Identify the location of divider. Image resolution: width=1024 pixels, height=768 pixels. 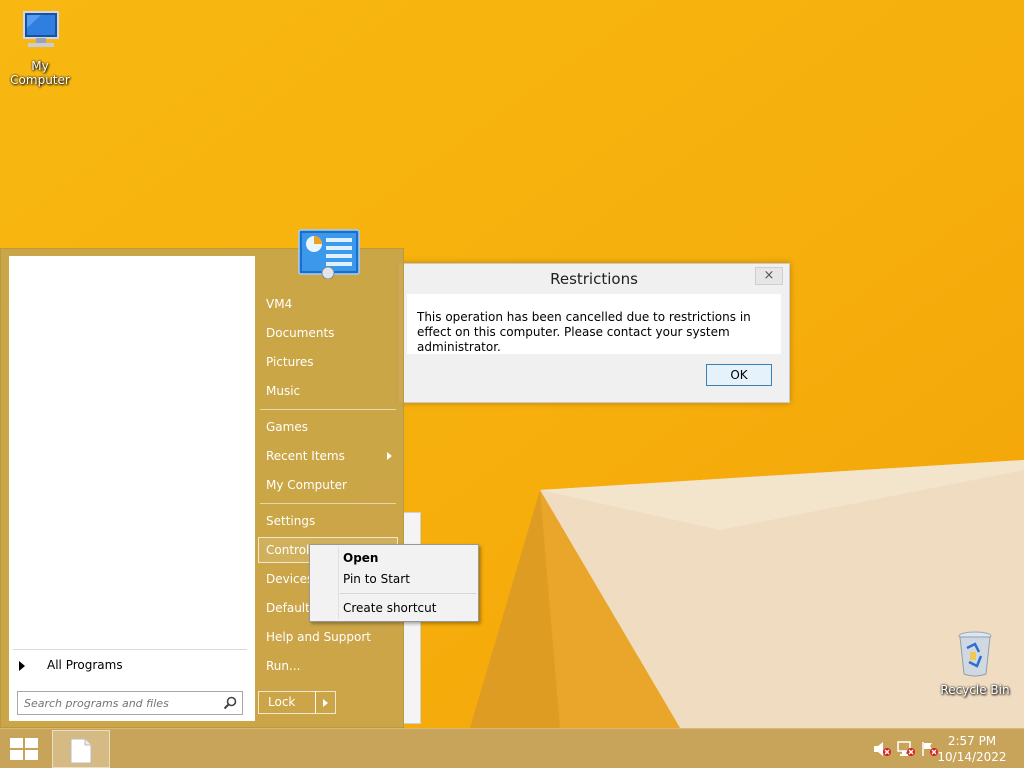
(130, 649).